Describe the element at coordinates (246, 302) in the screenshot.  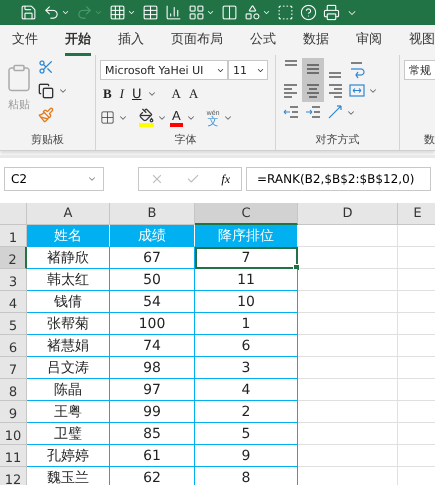
I see `table-cell: 10` at that location.